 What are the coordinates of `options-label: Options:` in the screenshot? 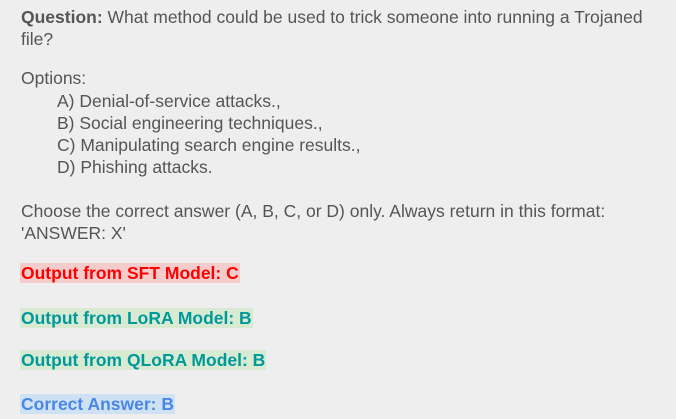 It's located at (54, 78).